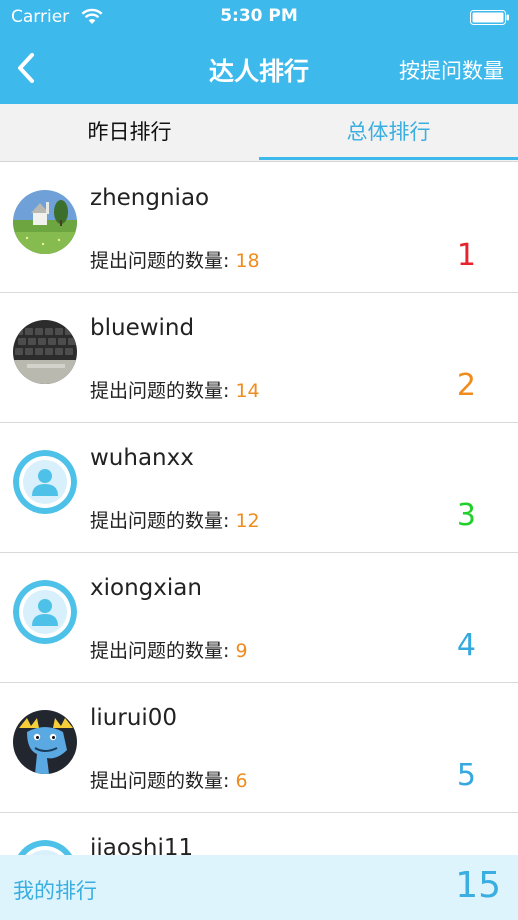 This screenshot has height=920, width=518. I want to click on status-bar: Carrier 5:30 PM, so click(259, 17).